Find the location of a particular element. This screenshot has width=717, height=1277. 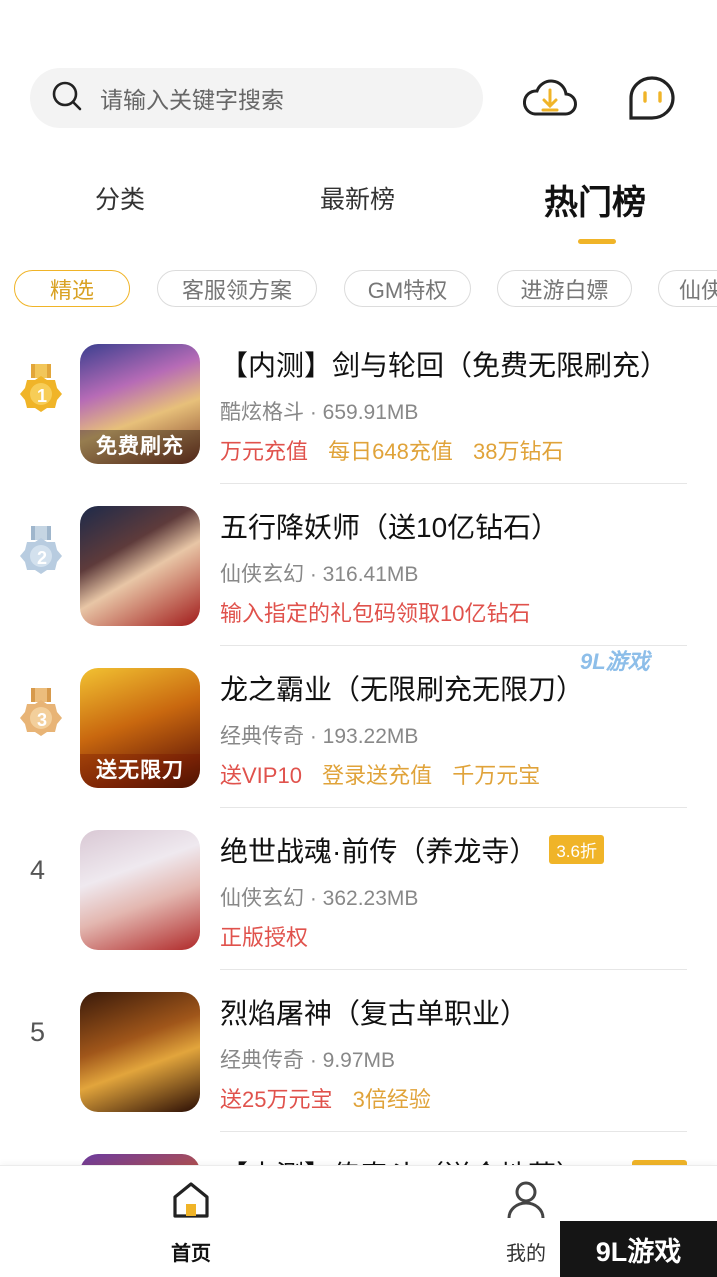

tag: 每日648充值 is located at coordinates (390, 451).